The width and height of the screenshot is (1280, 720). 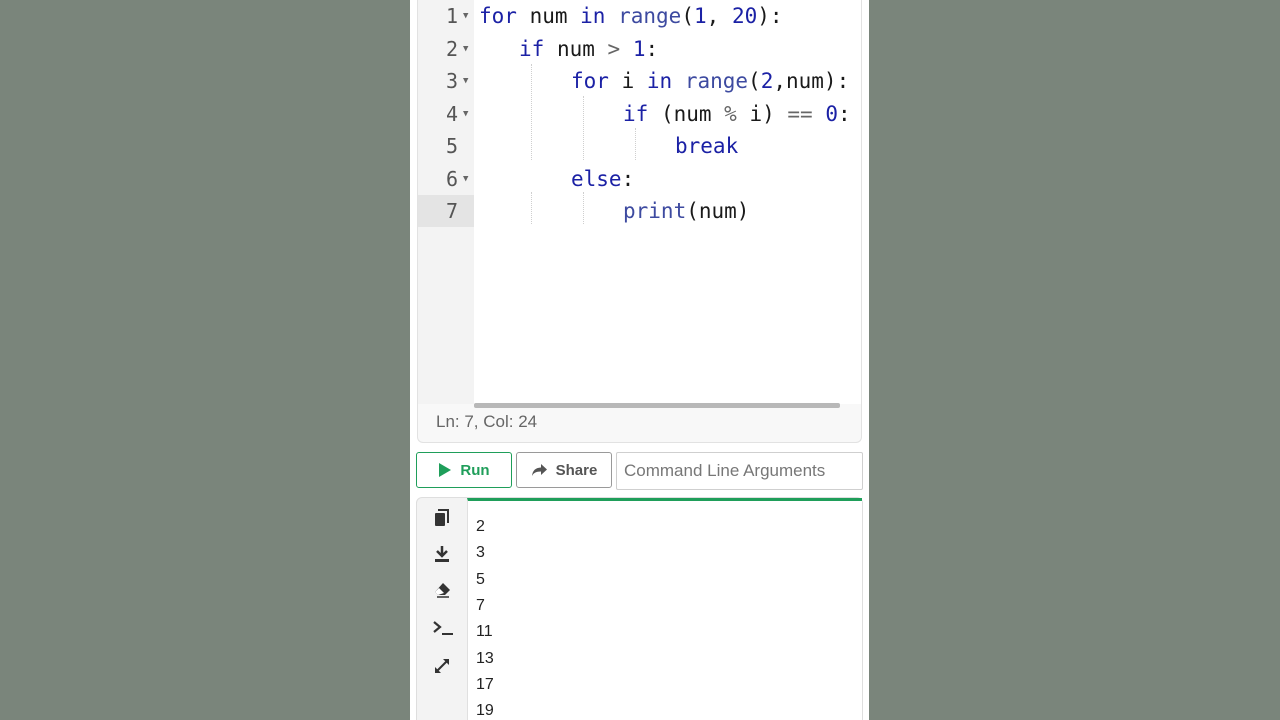 What do you see at coordinates (664, 609) in the screenshot?
I see `console-output: 2 3 5 7 11 13 17 19` at bounding box center [664, 609].